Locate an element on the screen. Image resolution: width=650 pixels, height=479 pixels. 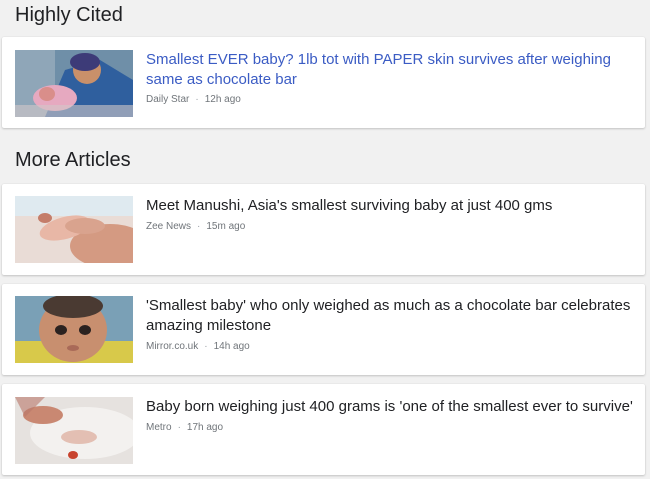
newborn-in-plastic-image is located at coordinates (74, 430).